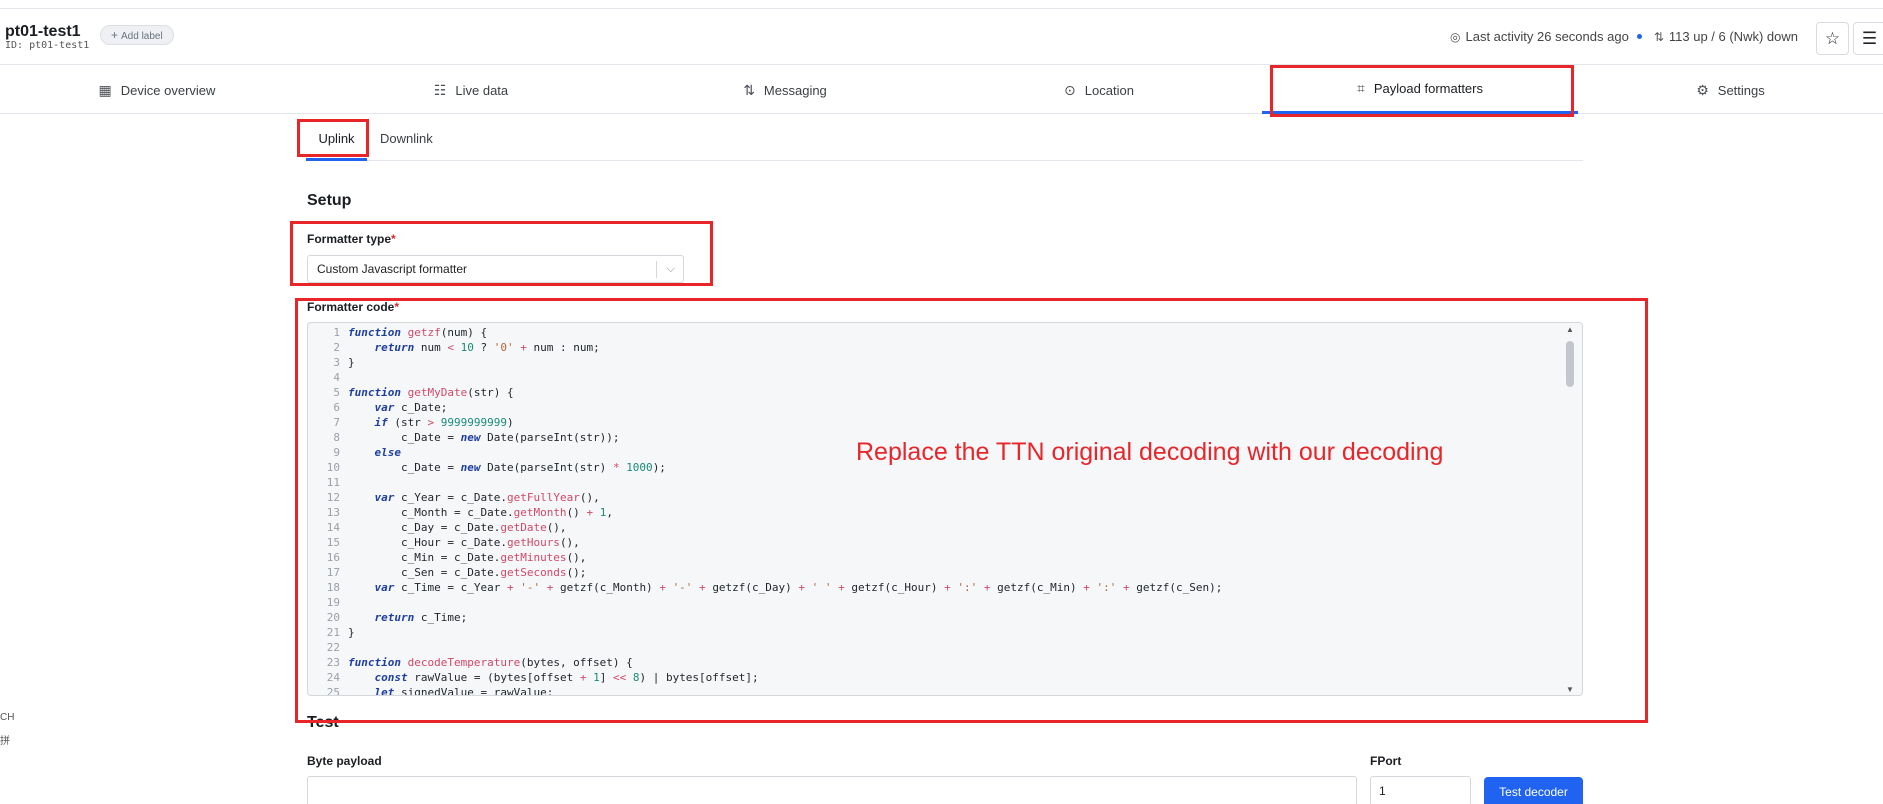 The image size is (1883, 804). What do you see at coordinates (444, 422) in the screenshot?
I see `code-text: if (str > 9999999999)` at bounding box center [444, 422].